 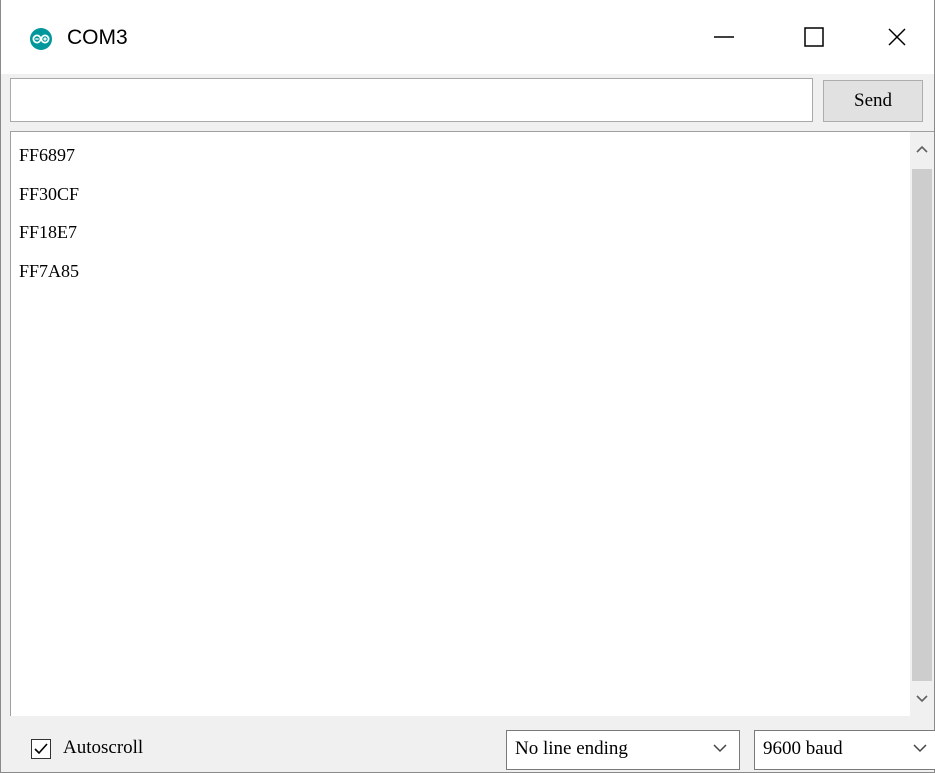 I want to click on baud-rate-value: 9600 baud, so click(x=803, y=748).